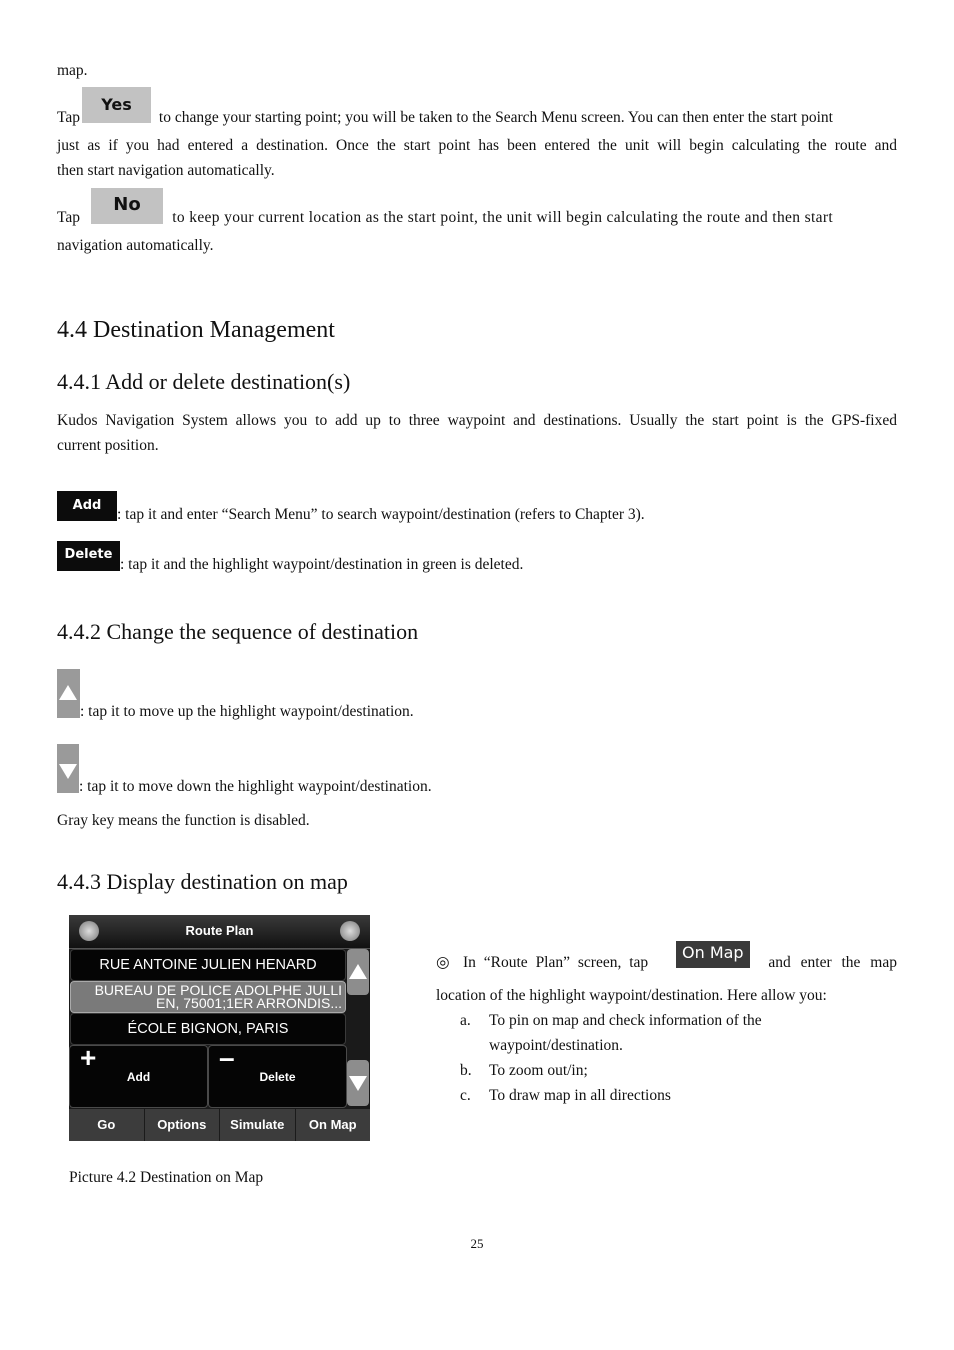 Image resolution: width=954 pixels, height=1350 pixels. What do you see at coordinates (258, 1125) in the screenshot?
I see `tab-simulate: Simulate` at bounding box center [258, 1125].